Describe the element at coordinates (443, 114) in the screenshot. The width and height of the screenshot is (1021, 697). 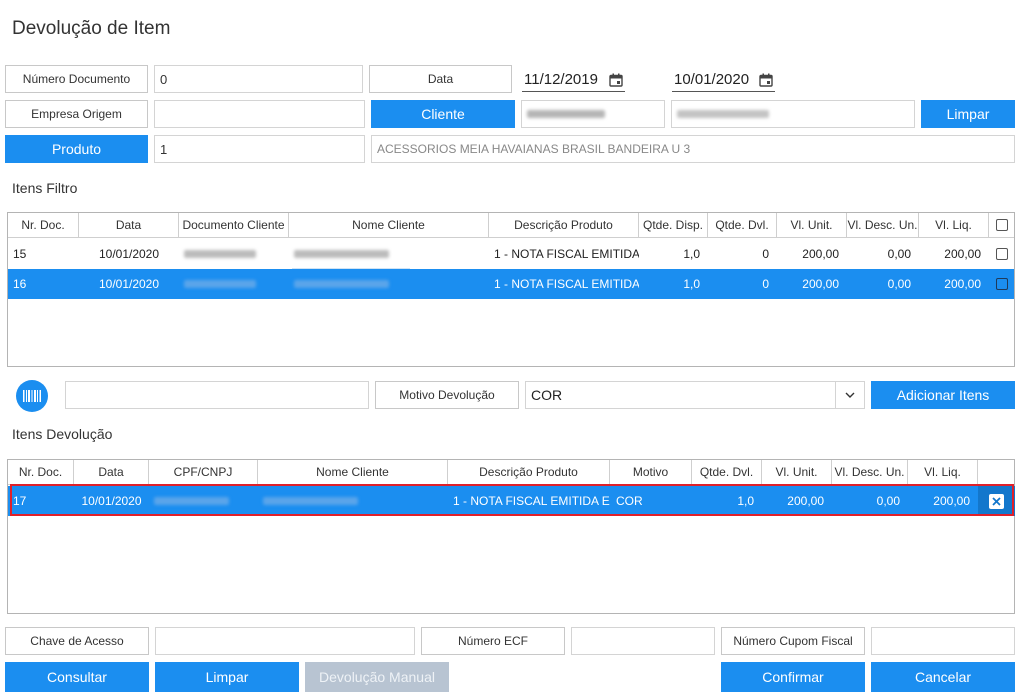
I see `cliente-button: Cliente` at that location.